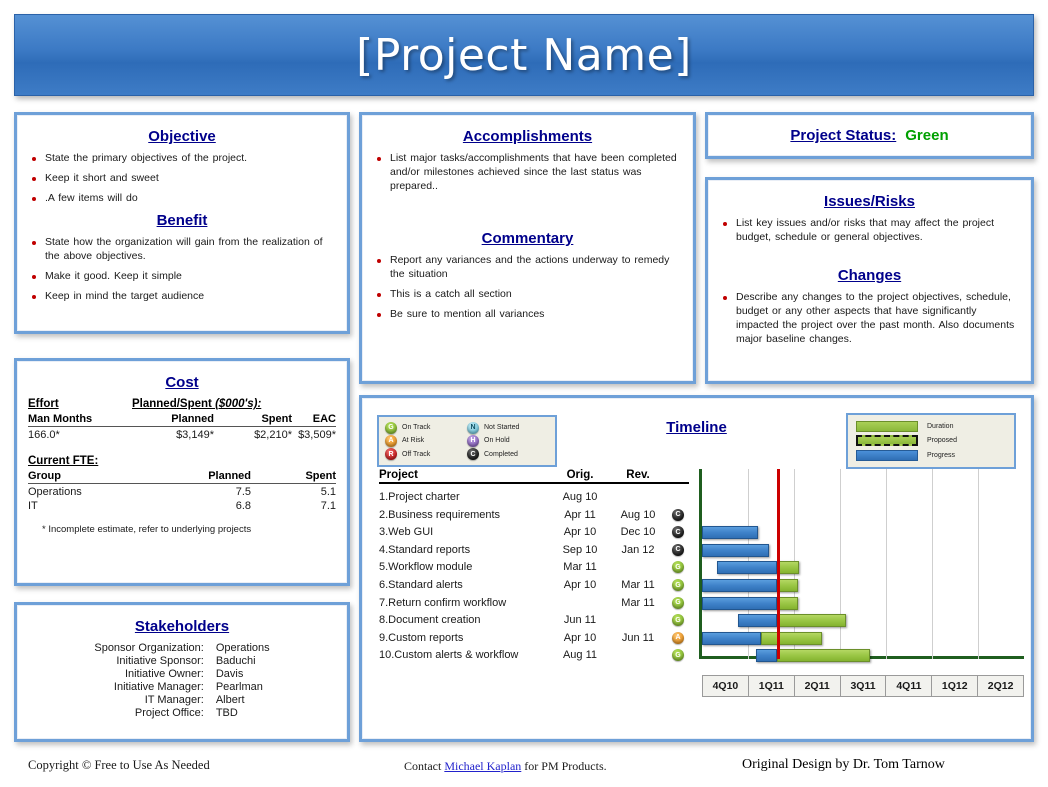  What do you see at coordinates (416, 454) in the screenshot?
I see `legend-label: Off Track` at bounding box center [416, 454].